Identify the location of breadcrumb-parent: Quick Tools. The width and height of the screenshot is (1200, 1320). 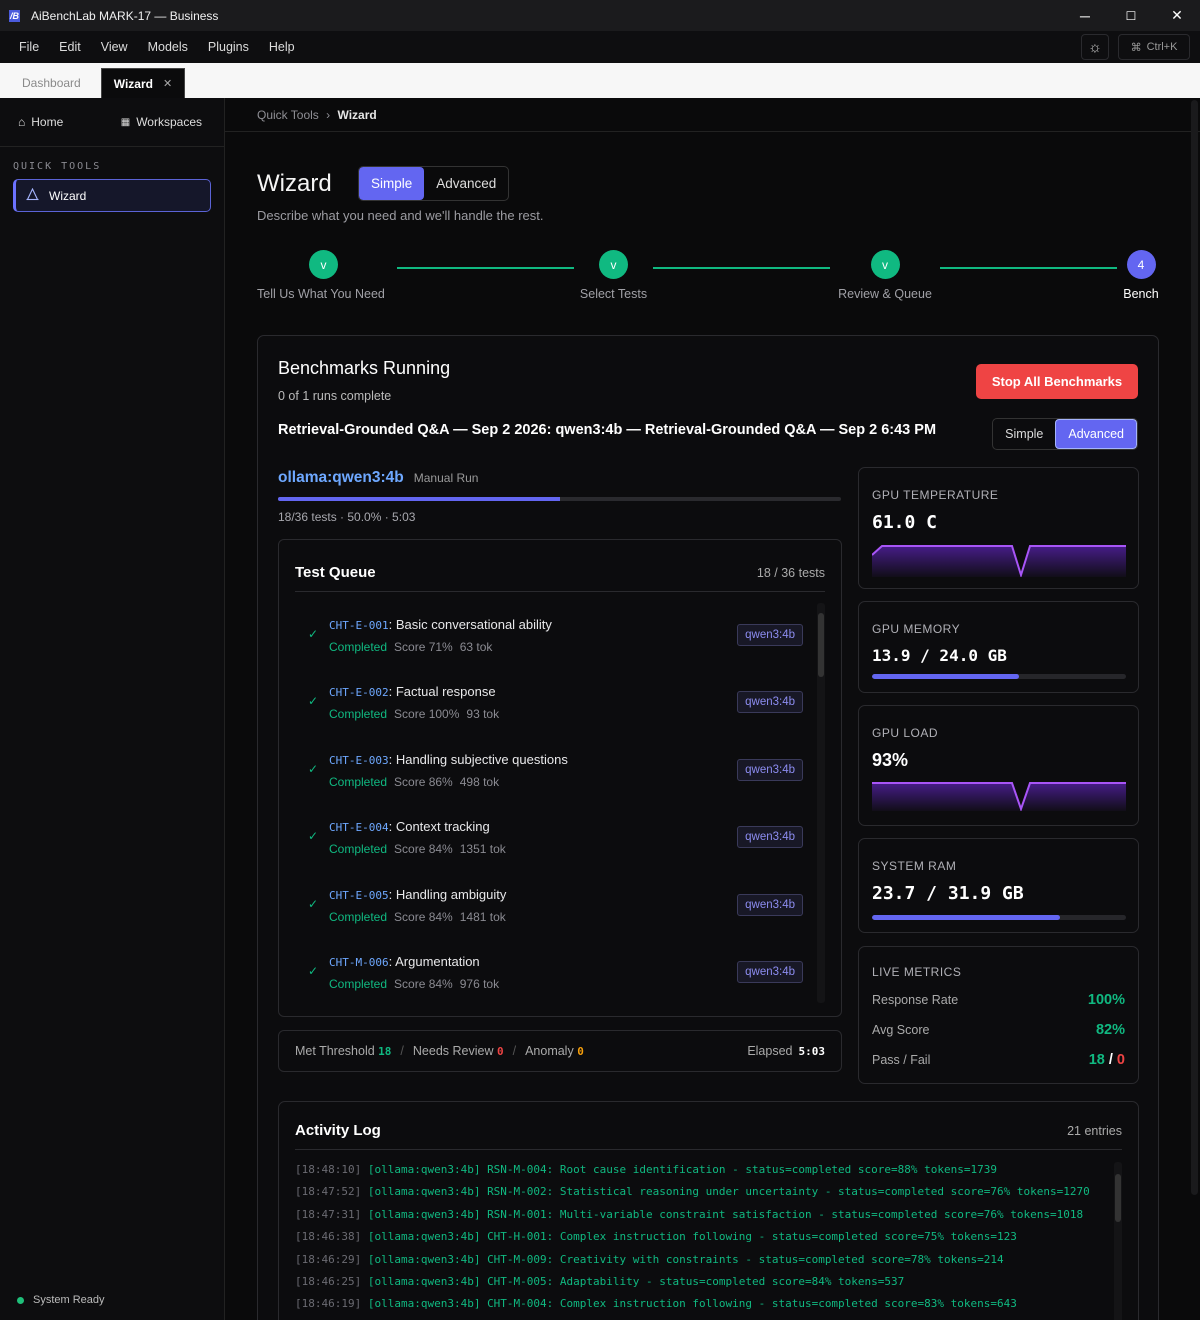
(288, 115).